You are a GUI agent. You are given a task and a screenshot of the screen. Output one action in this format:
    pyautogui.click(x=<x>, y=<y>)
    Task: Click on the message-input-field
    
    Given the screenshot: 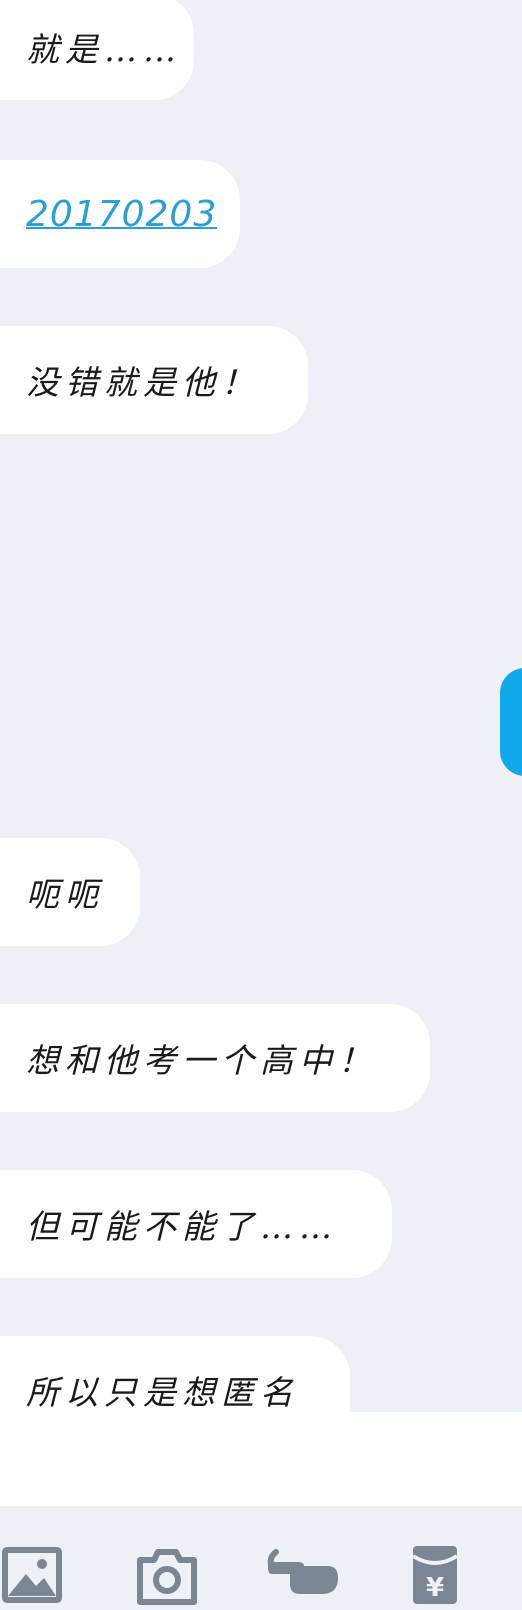 What is the action you would take?
    pyautogui.click(x=261, y=1459)
    